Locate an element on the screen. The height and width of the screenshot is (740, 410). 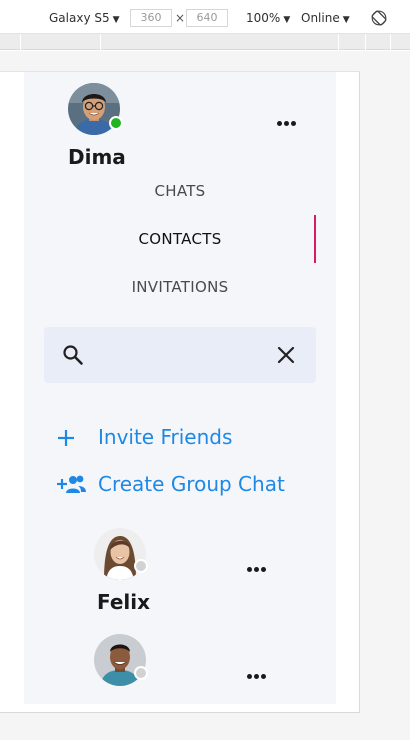
search-icon is located at coordinates (73, 355).